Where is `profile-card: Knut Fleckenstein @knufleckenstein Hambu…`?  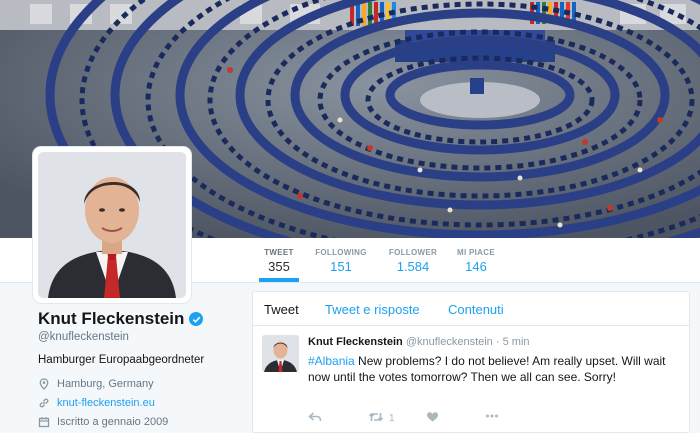 profile-card: Knut Fleckenstein @knufleckenstein Hambu… is located at coordinates (138, 368).